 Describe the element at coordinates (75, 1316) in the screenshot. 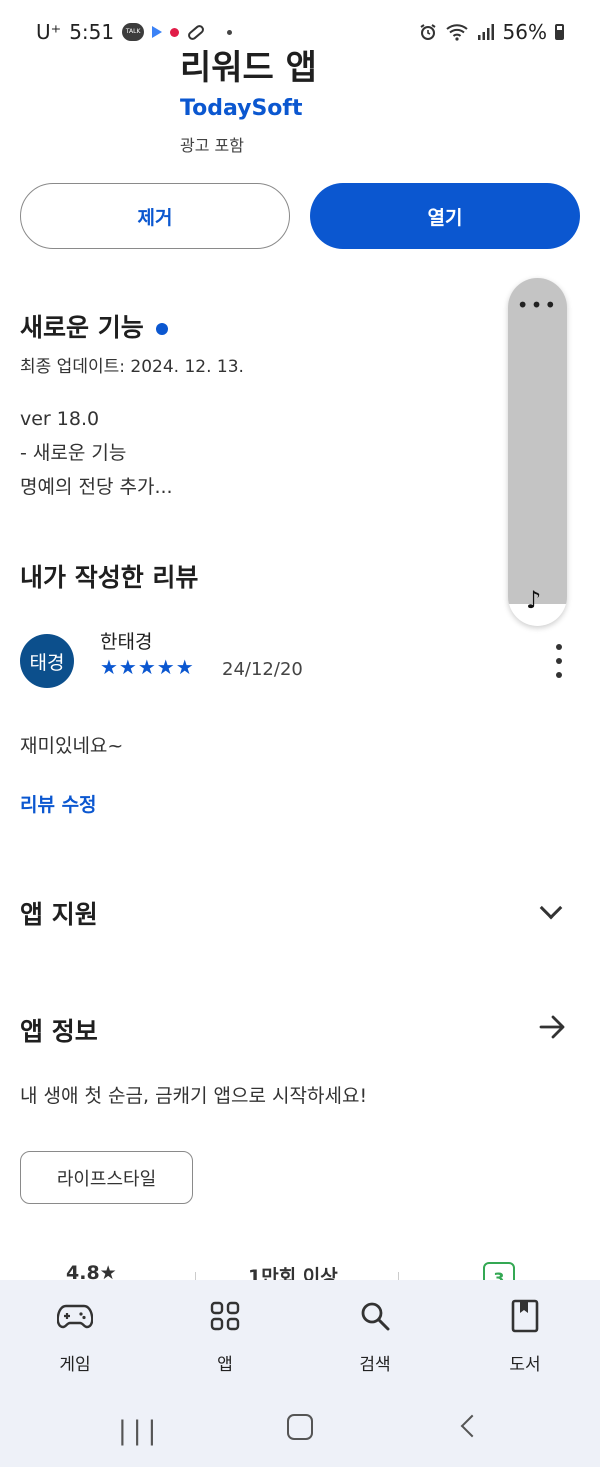

I see `gamepad-icon` at that location.